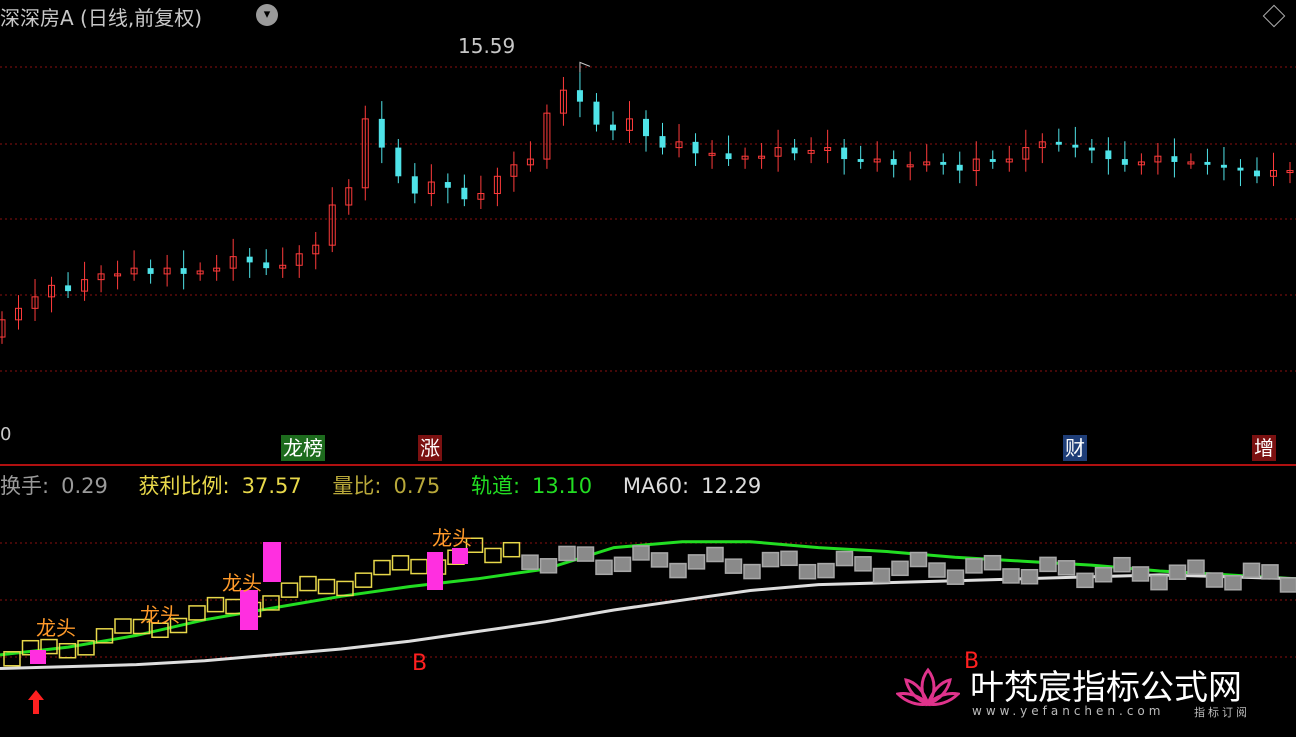 This screenshot has height=737, width=1296. Describe the element at coordinates (419, 663) in the screenshot. I see `signal-annotation: B` at that location.